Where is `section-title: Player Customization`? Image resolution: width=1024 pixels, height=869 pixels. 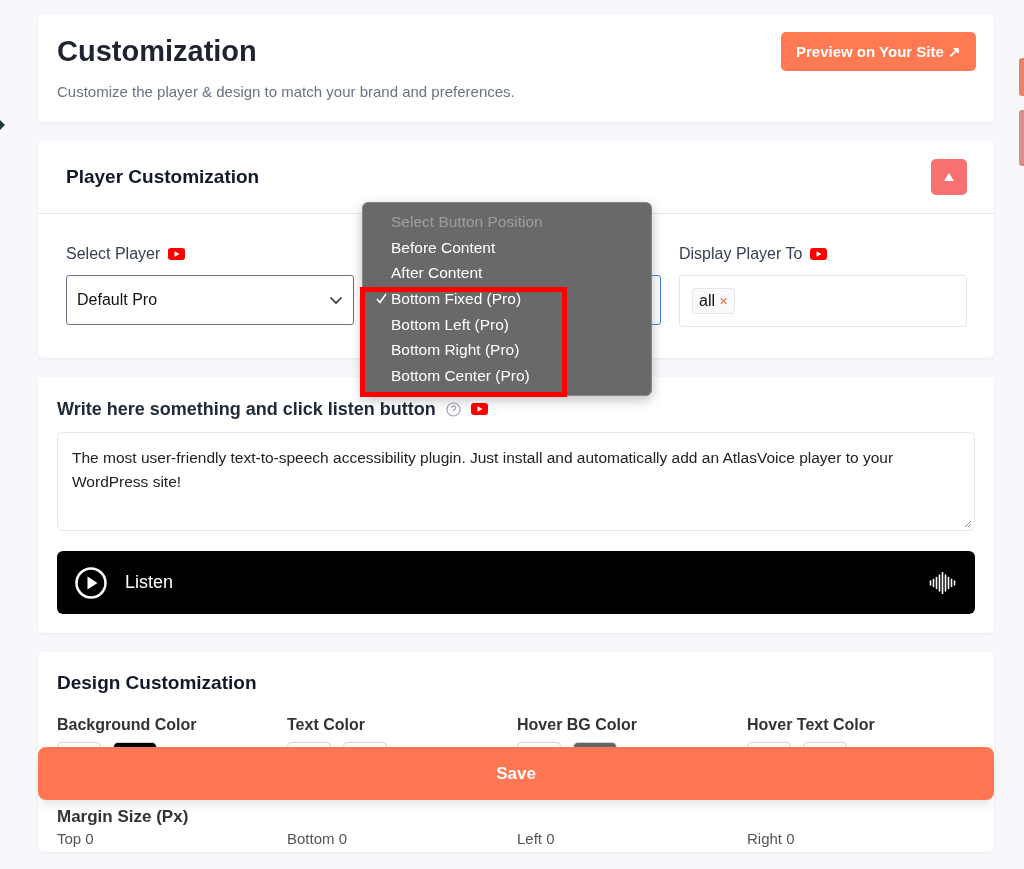
section-title: Player Customization is located at coordinates (163, 177).